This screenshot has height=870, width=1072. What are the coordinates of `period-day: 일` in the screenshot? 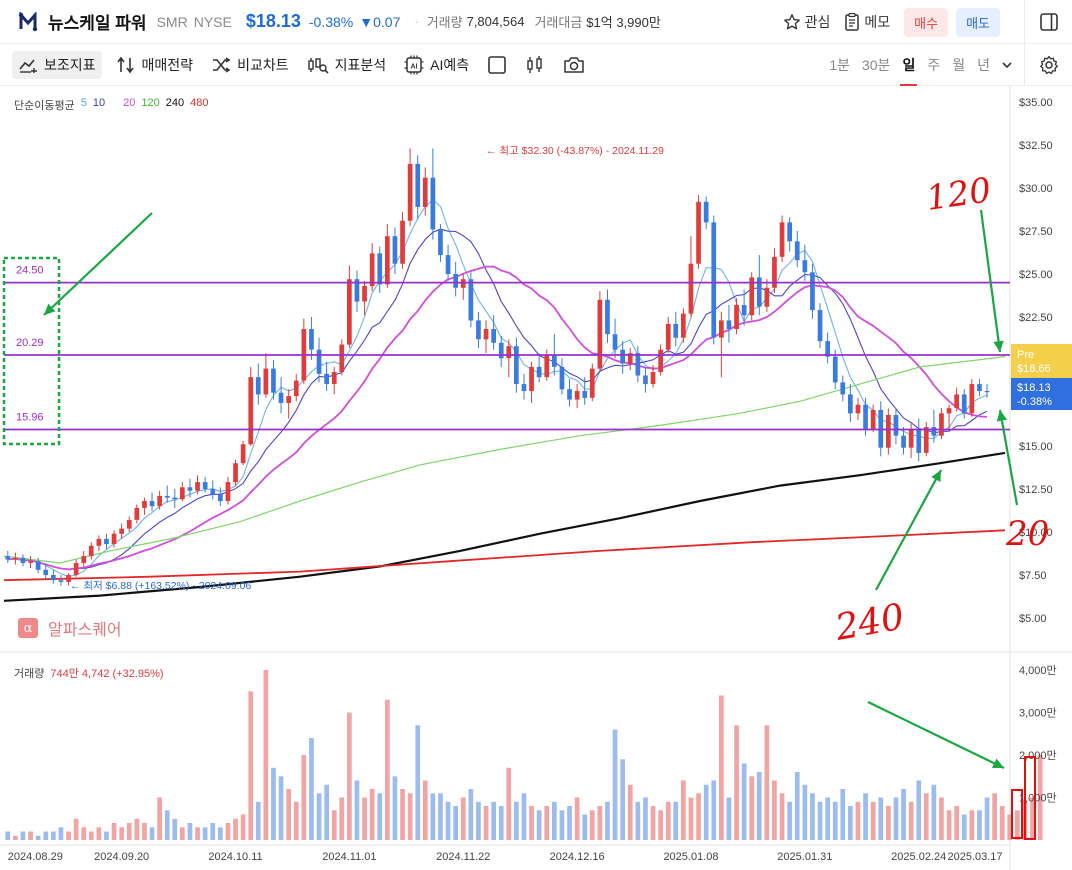 It's located at (909, 65).